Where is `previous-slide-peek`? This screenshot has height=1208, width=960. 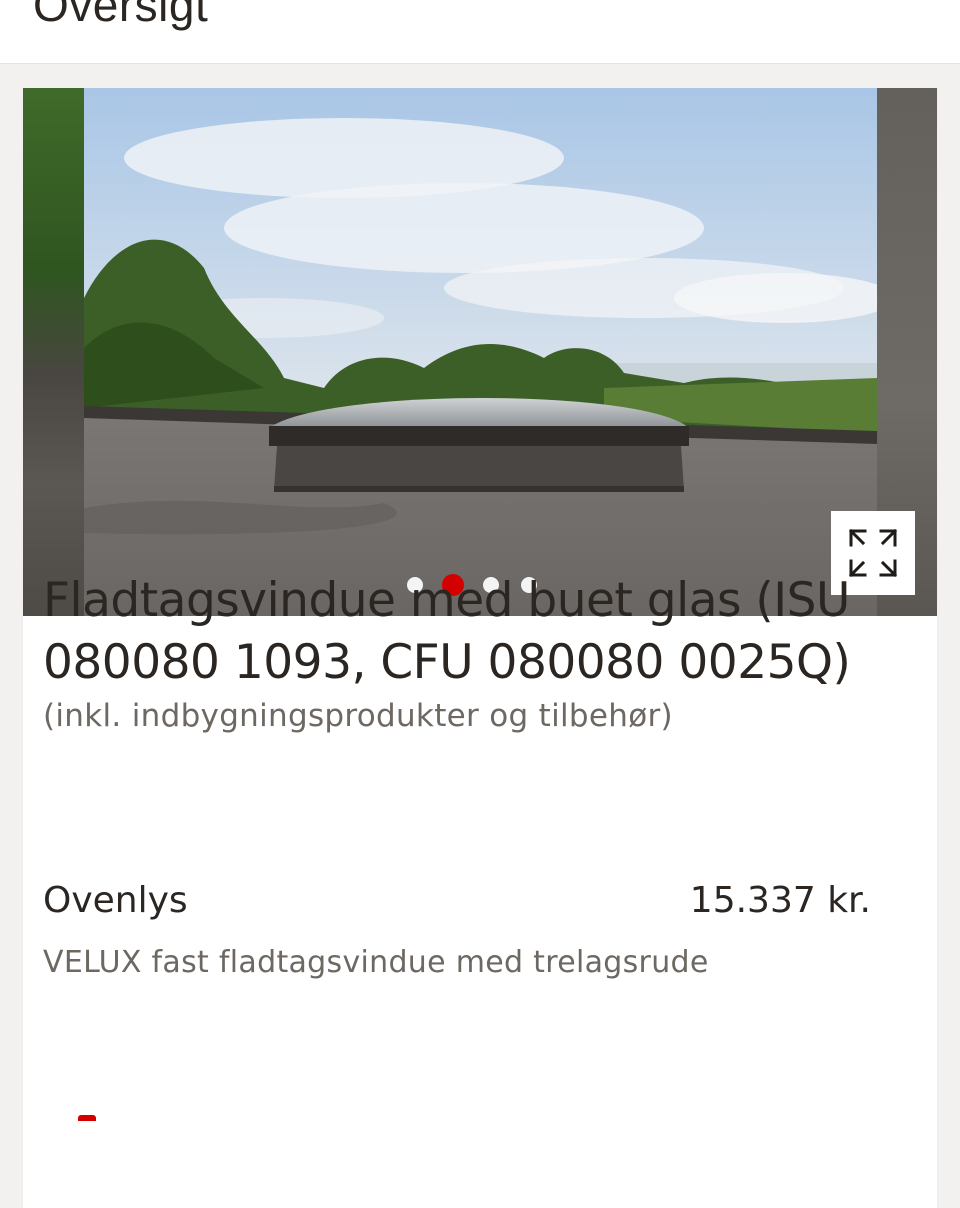 previous-slide-peek is located at coordinates (53, 352).